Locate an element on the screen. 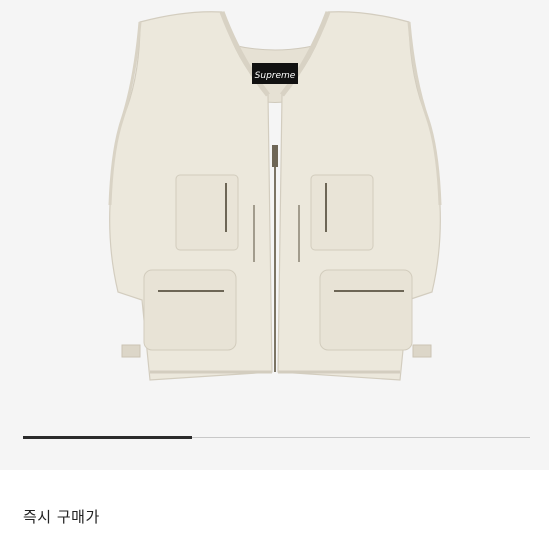  instant-buy-price-label: 즉시 구매가 is located at coordinates (61, 517).